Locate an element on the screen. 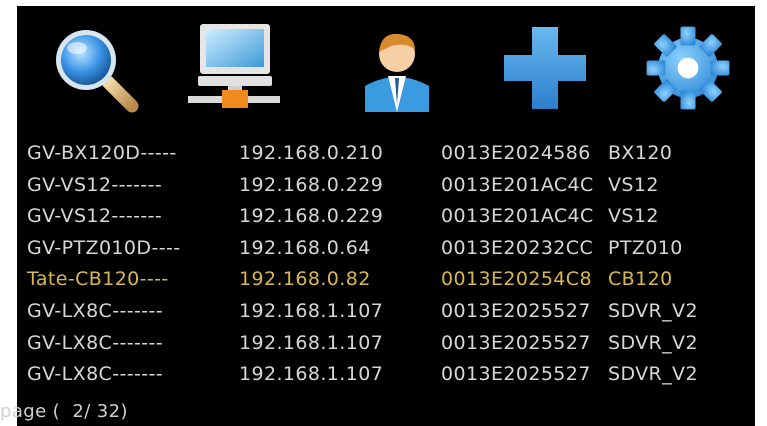 Image resolution: width=767 pixels, height=426 pixels. device-ip: 192.168.0.210 is located at coordinates (311, 153).